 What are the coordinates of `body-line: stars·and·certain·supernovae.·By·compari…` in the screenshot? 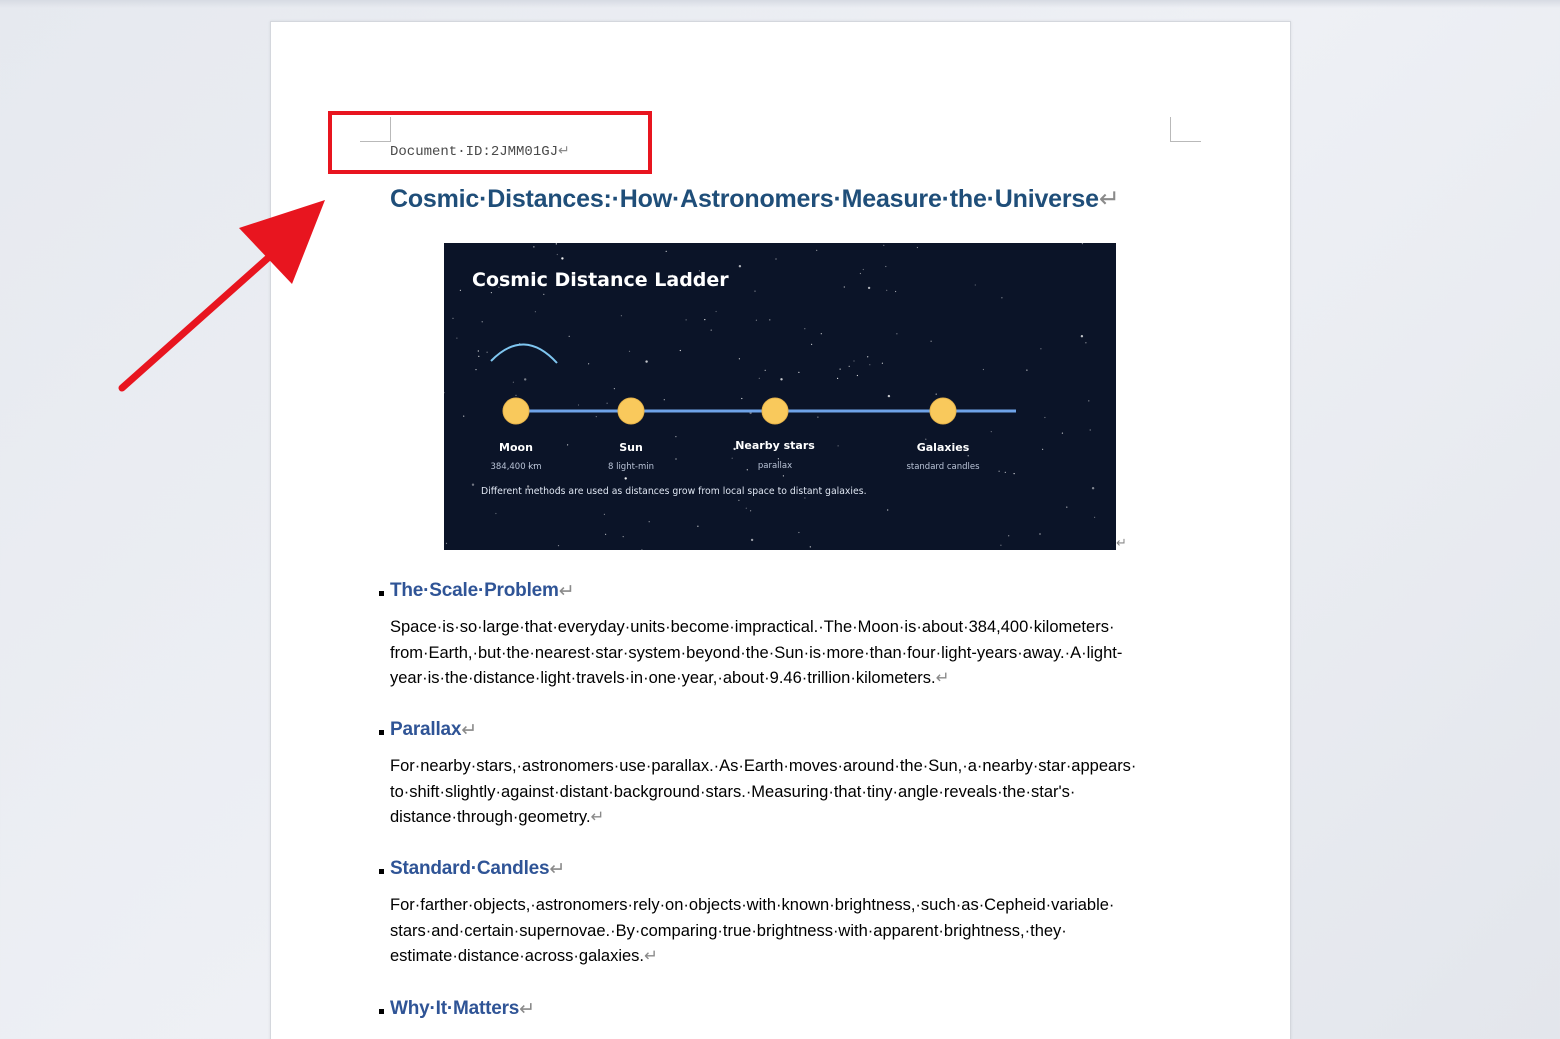 It's located at (728, 930).